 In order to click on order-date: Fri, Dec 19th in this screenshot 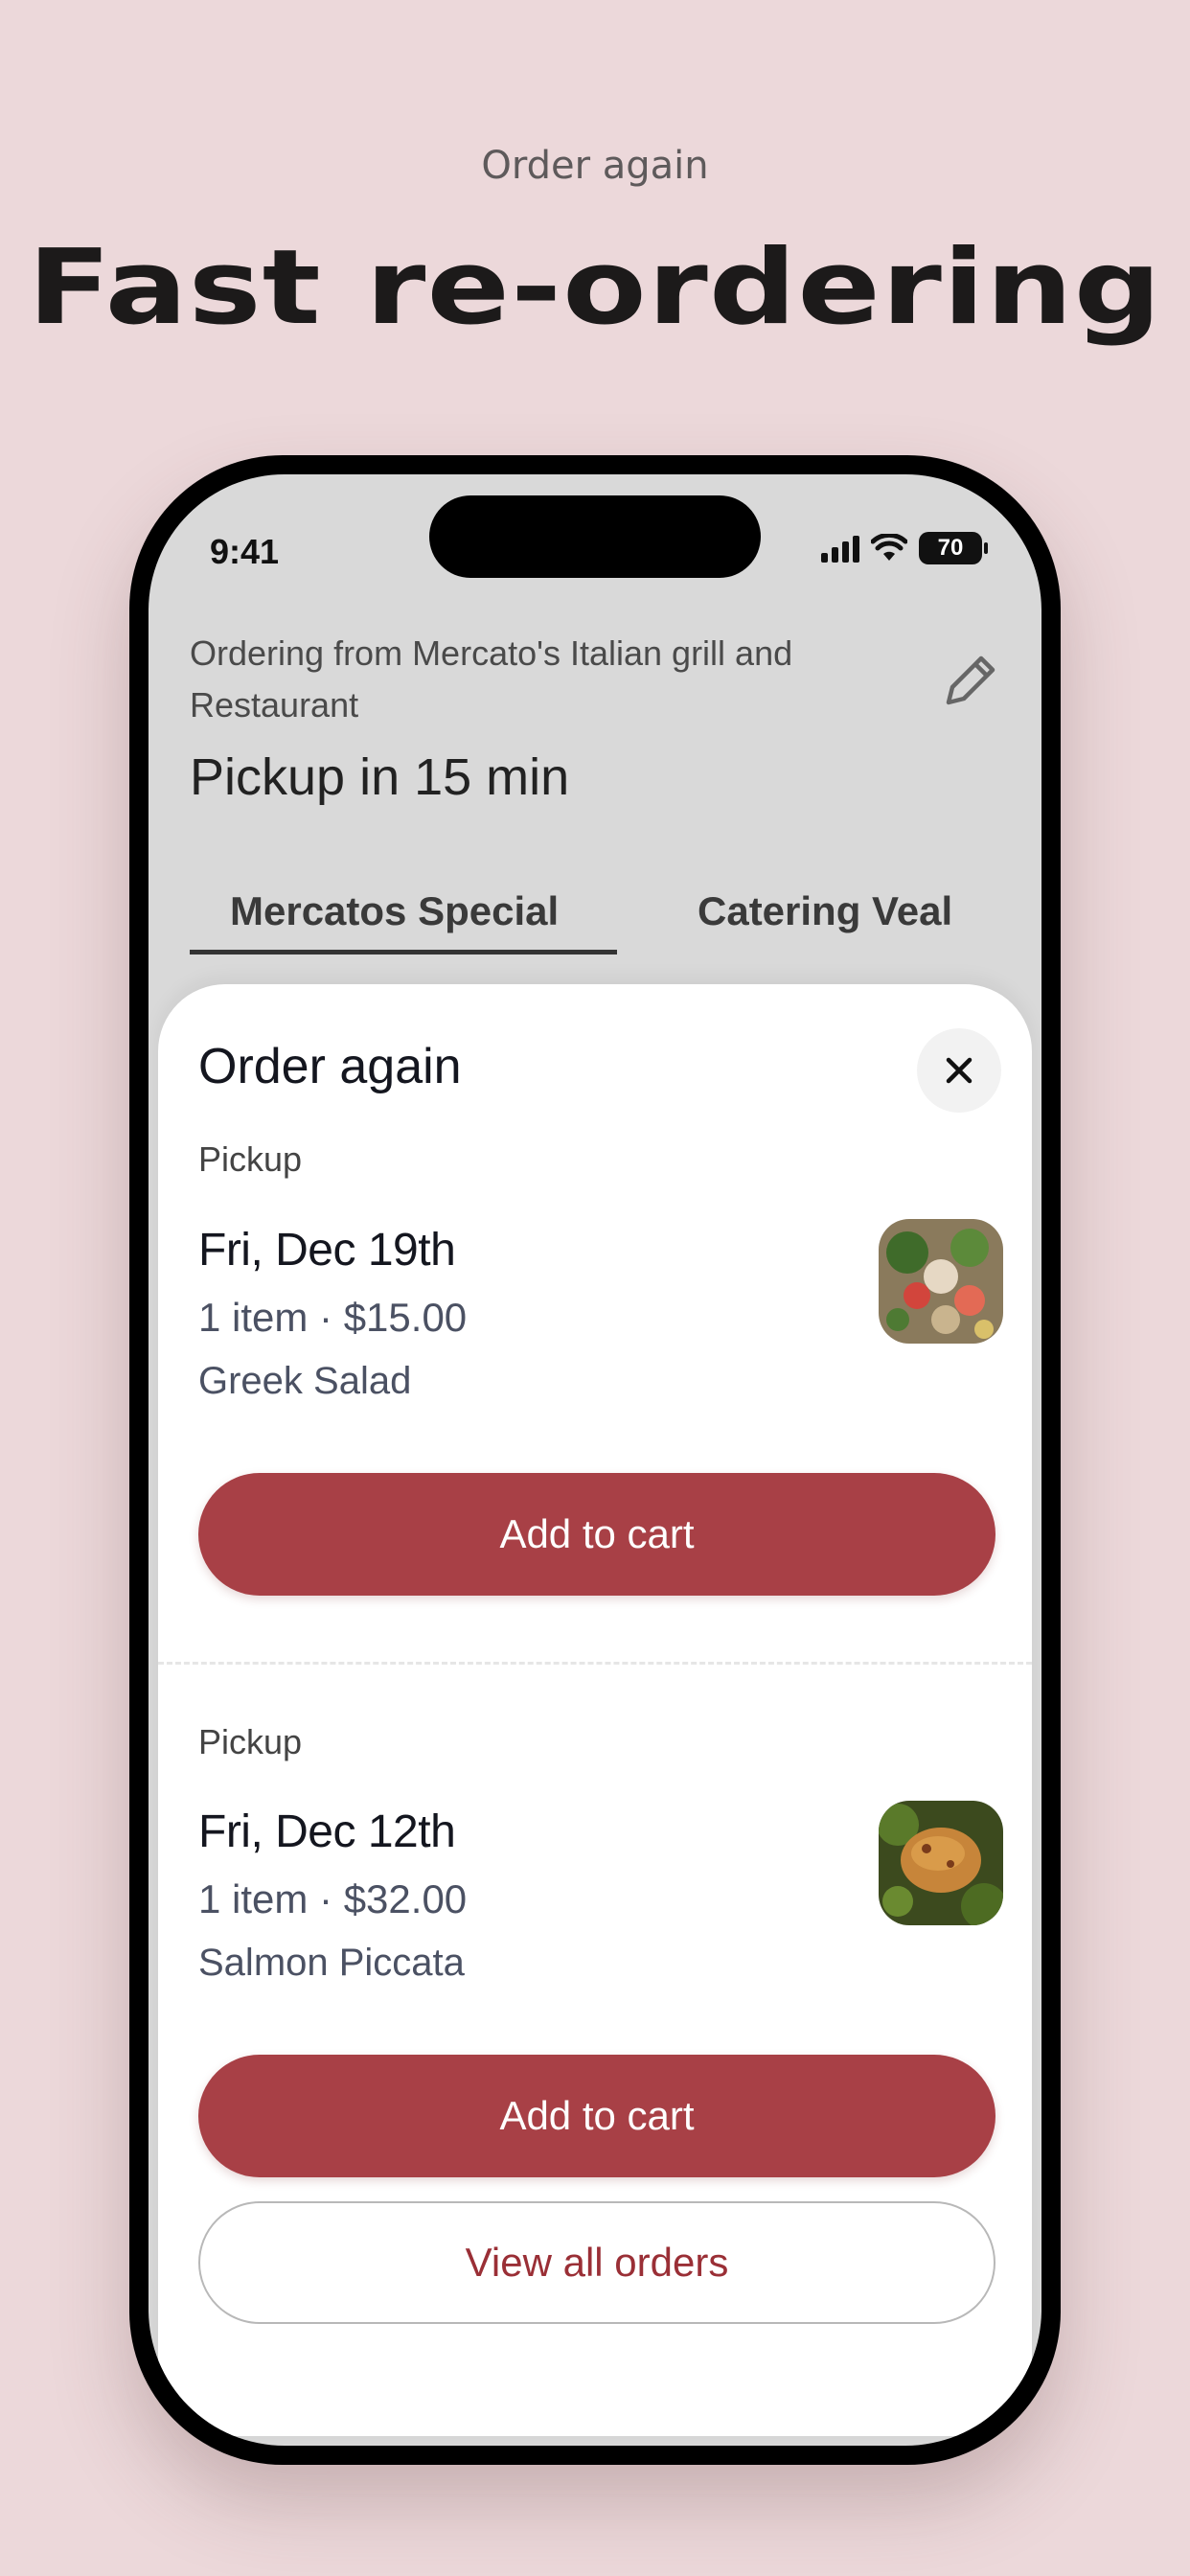, I will do `click(327, 1250)`.